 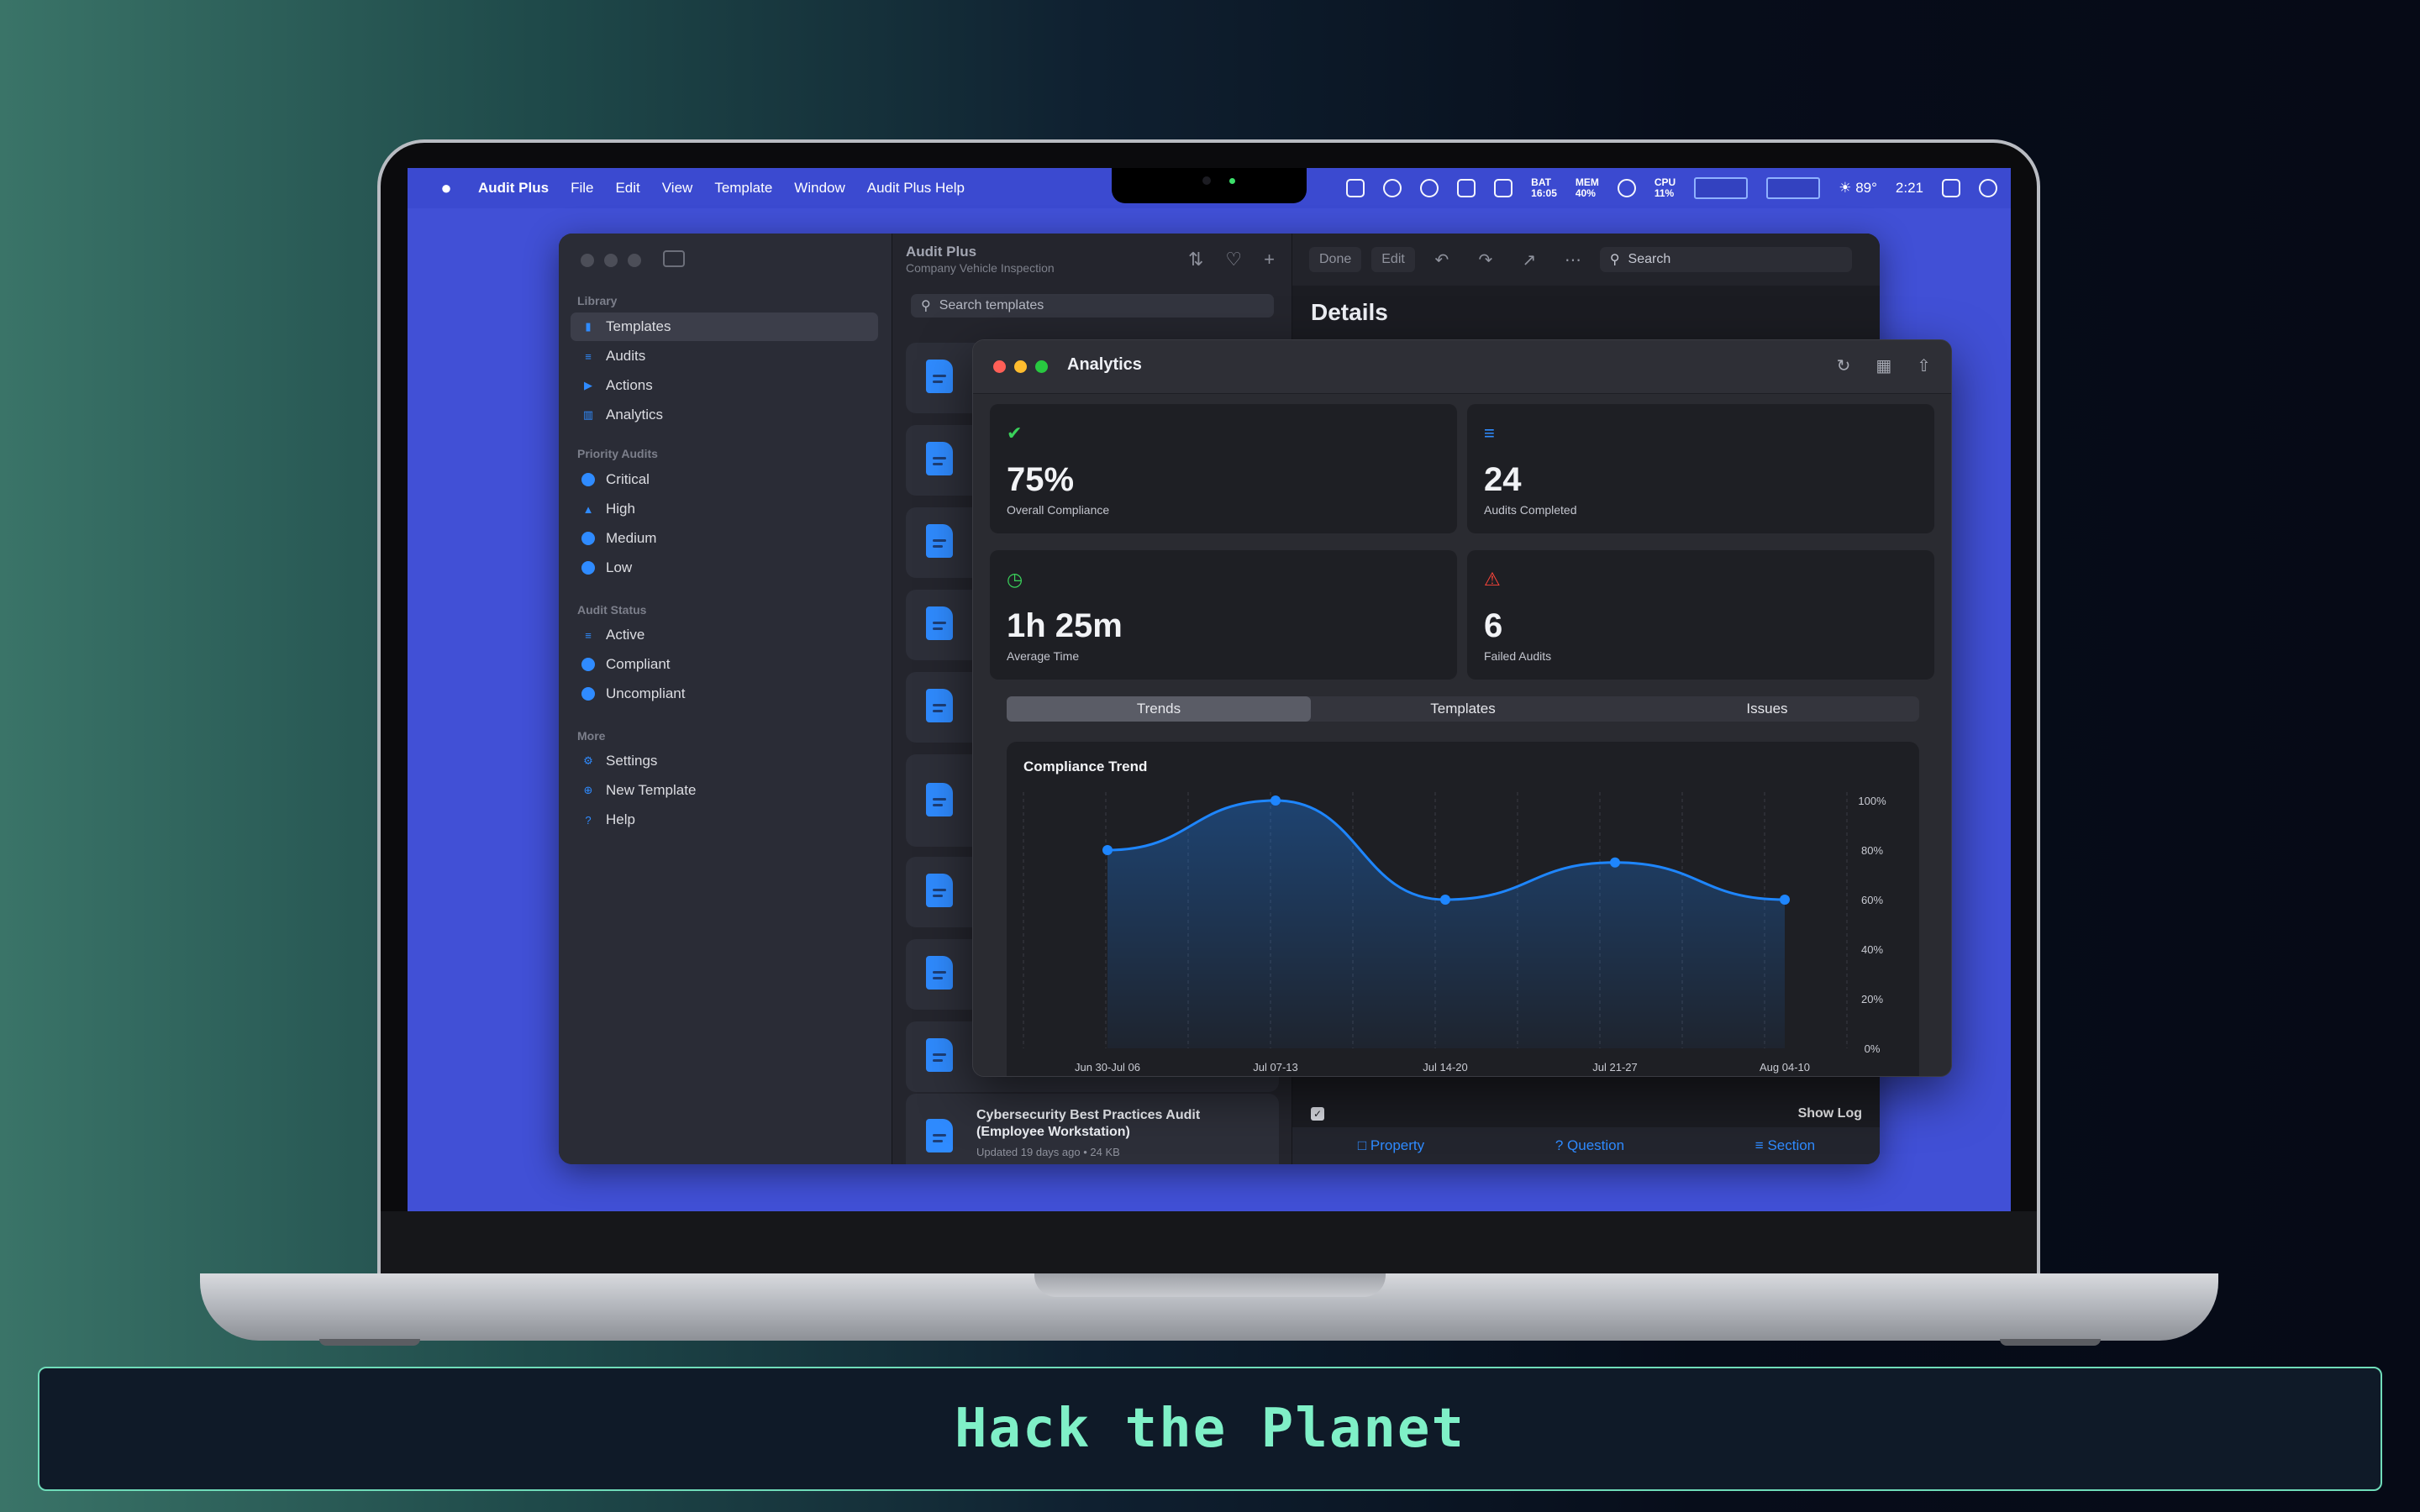 I want to click on megaphone-icon: ▶, so click(x=588, y=385).